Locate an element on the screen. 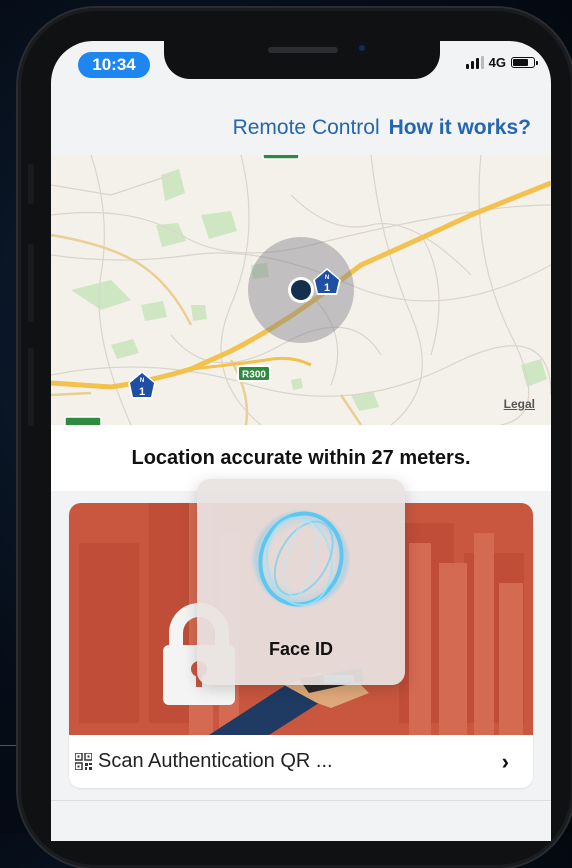 This screenshot has height=868, width=572. face-id-overlay: Face ID is located at coordinates (301, 582).